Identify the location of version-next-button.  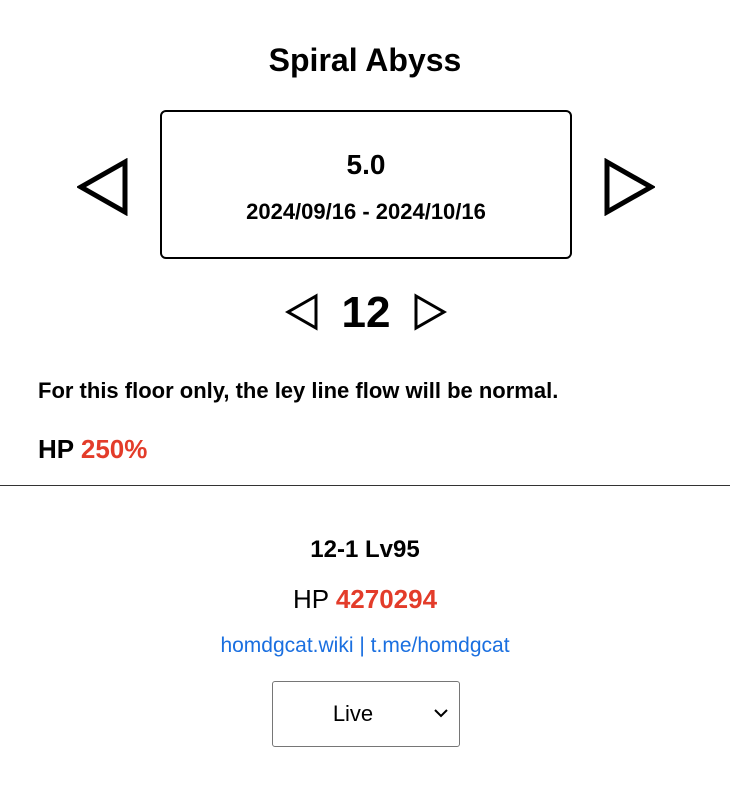
(629, 187).